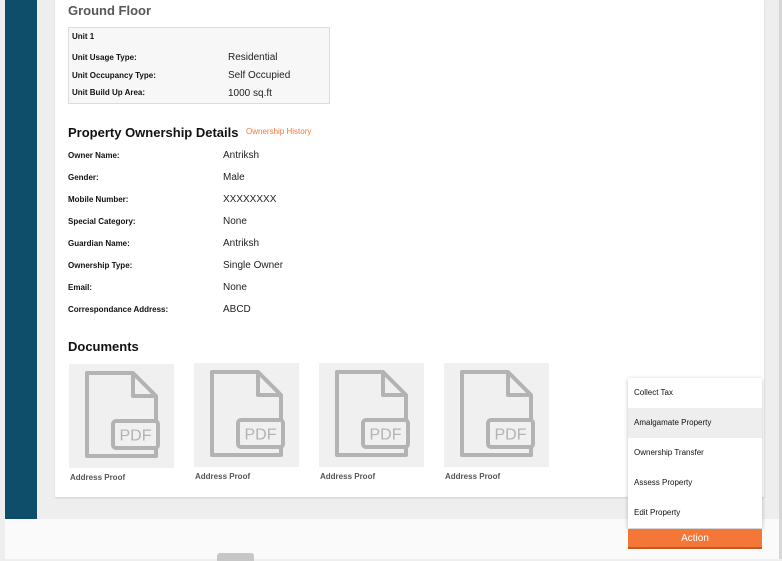 The height and width of the screenshot is (561, 782). Describe the element at coordinates (104, 57) in the screenshot. I see `unit-usage-type-label: Unit Usage Type:` at that location.